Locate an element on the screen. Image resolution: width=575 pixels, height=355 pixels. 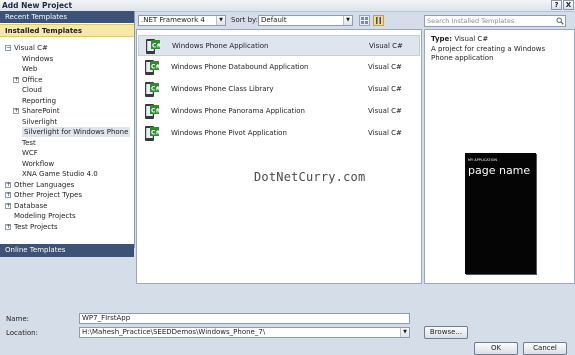
grid-view-icon is located at coordinates (364, 20).